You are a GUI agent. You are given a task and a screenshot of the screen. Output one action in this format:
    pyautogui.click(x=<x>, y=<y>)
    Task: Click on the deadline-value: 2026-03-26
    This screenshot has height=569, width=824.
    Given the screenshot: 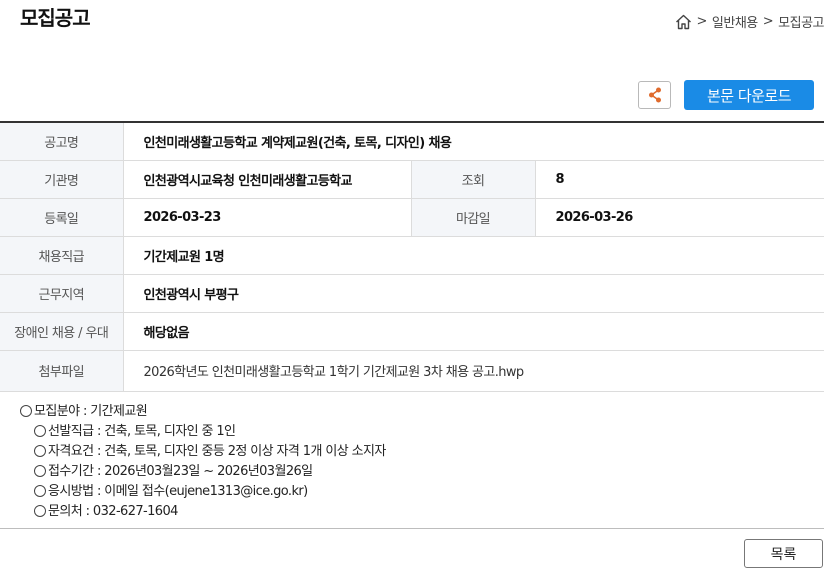 What is the action you would take?
    pyautogui.click(x=679, y=217)
    